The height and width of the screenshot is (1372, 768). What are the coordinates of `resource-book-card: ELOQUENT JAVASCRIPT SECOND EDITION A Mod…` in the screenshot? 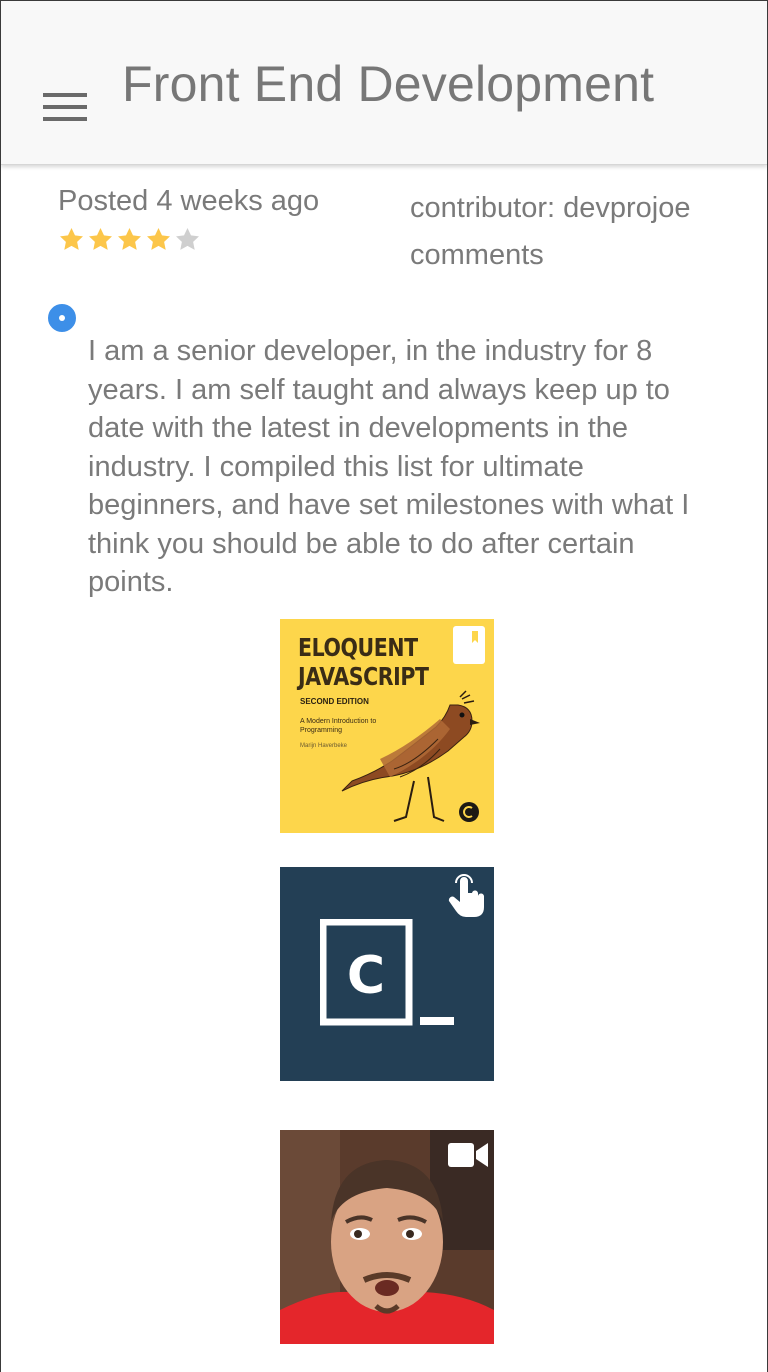 It's located at (387, 726).